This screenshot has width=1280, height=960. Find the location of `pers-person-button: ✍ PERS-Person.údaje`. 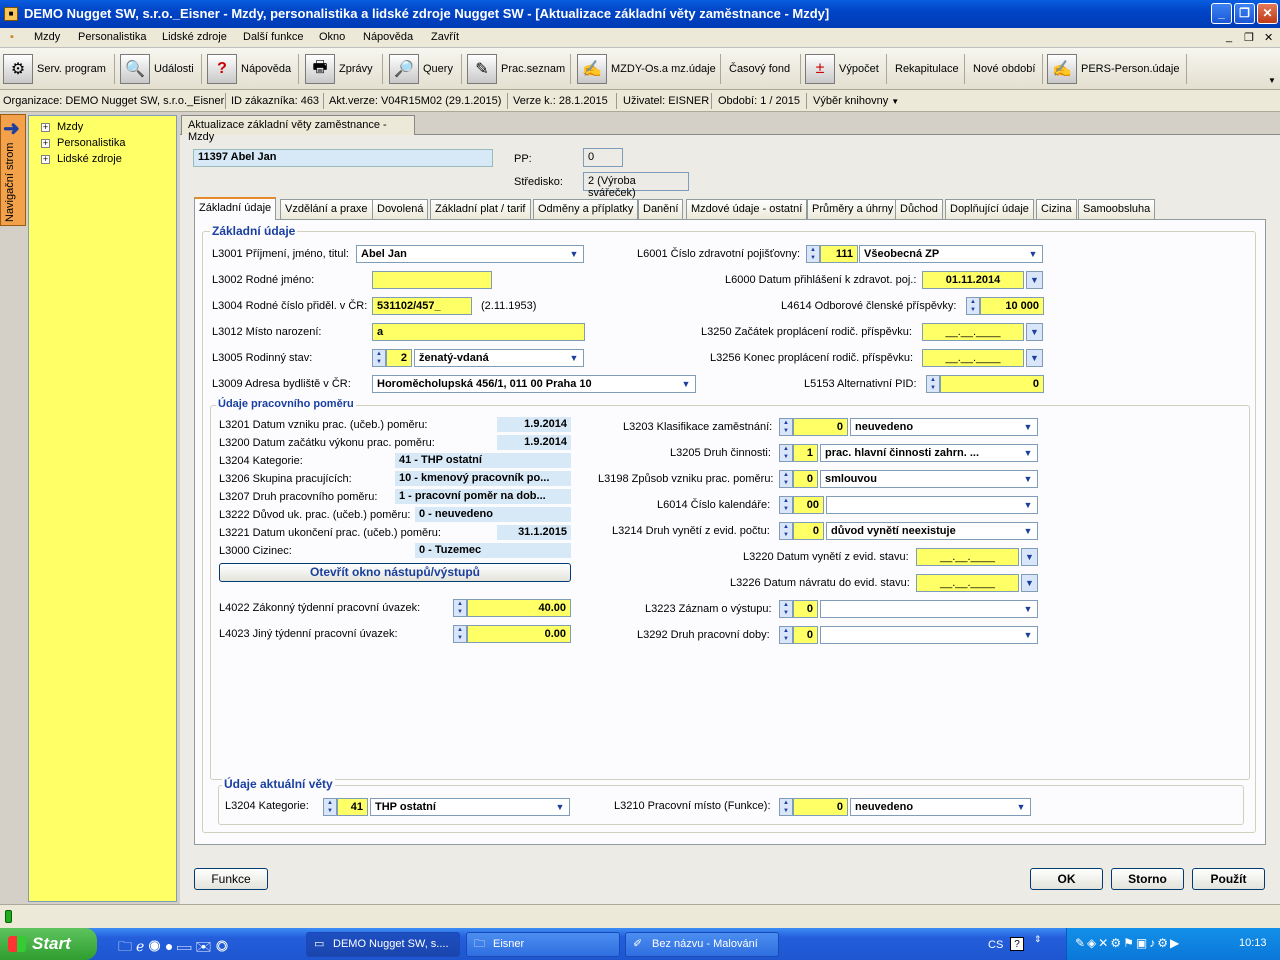

pers-person-button: ✍ PERS-Person.údaje is located at coordinates (1113, 69).